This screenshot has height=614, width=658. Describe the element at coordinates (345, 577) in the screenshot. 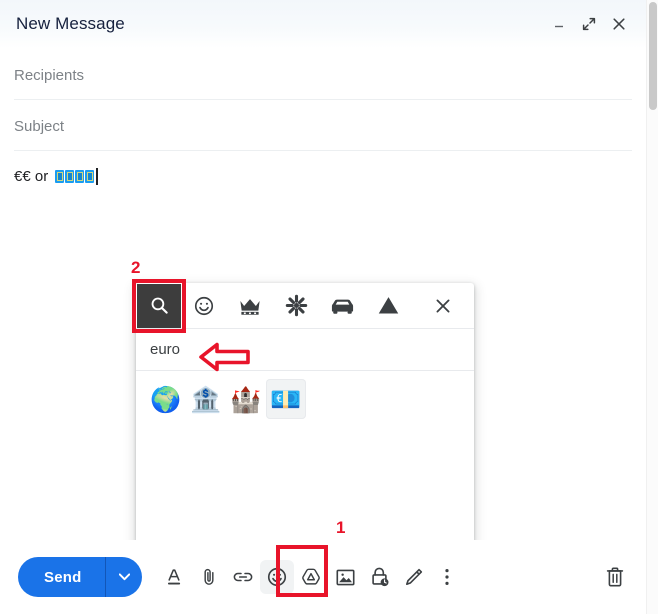

I see `insert-photo-icon` at that location.